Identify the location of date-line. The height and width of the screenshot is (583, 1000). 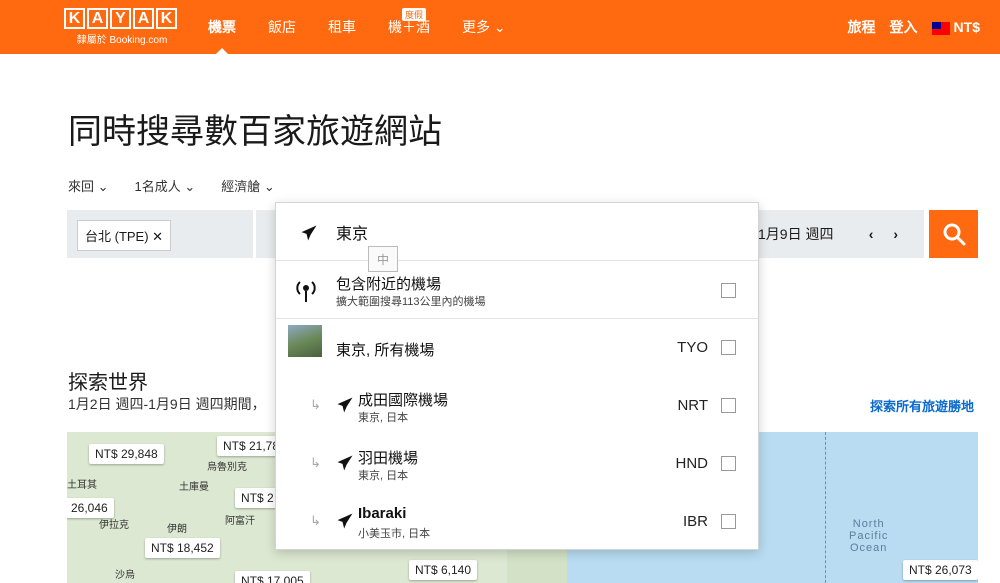
(825, 507).